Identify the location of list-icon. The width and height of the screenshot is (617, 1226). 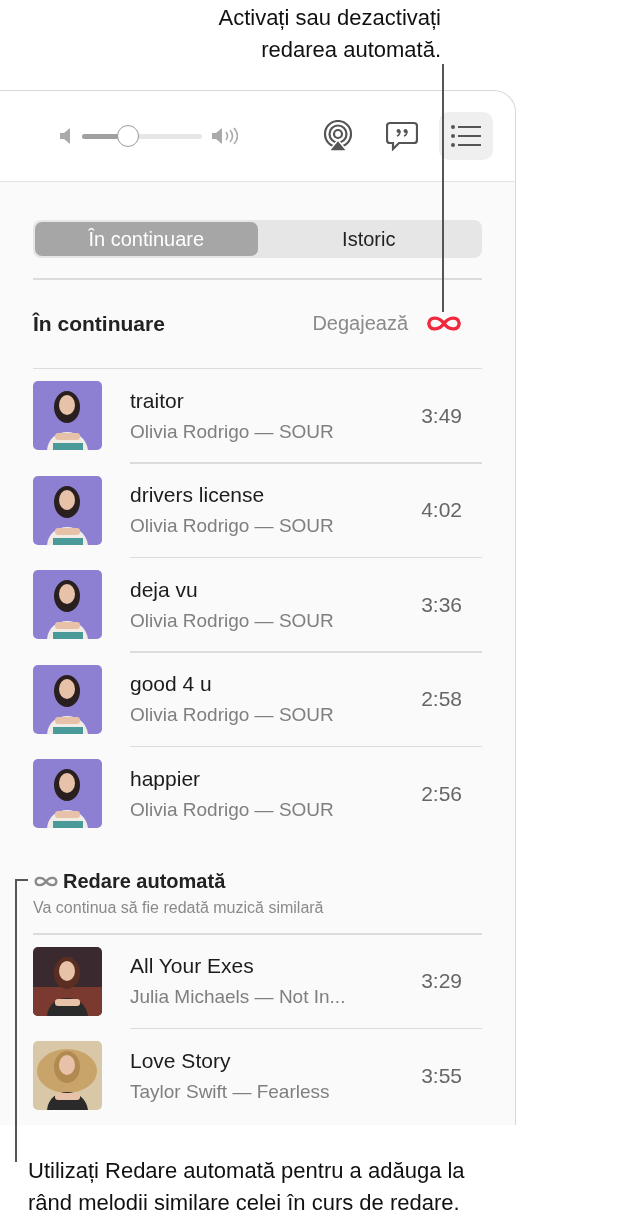
(466, 136).